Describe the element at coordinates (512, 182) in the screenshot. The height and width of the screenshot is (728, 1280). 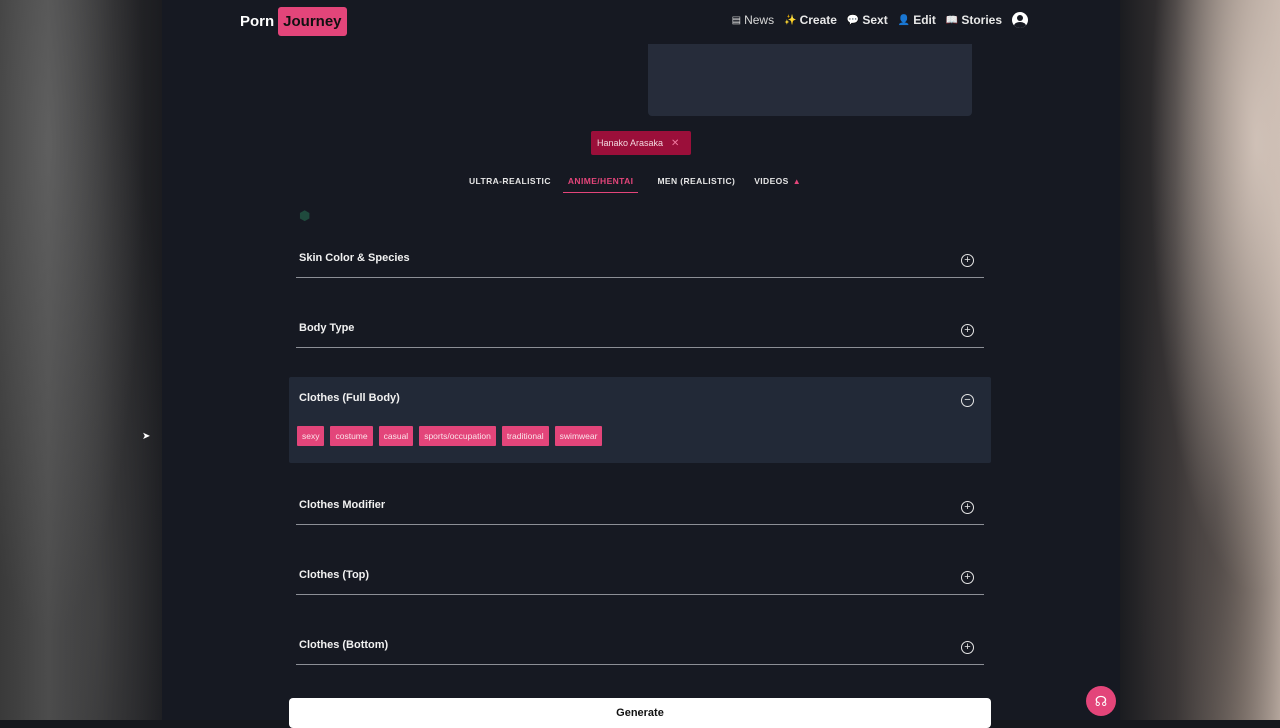
I see `tab-ultra-realistic: ULTRA-REALISTIC` at that location.